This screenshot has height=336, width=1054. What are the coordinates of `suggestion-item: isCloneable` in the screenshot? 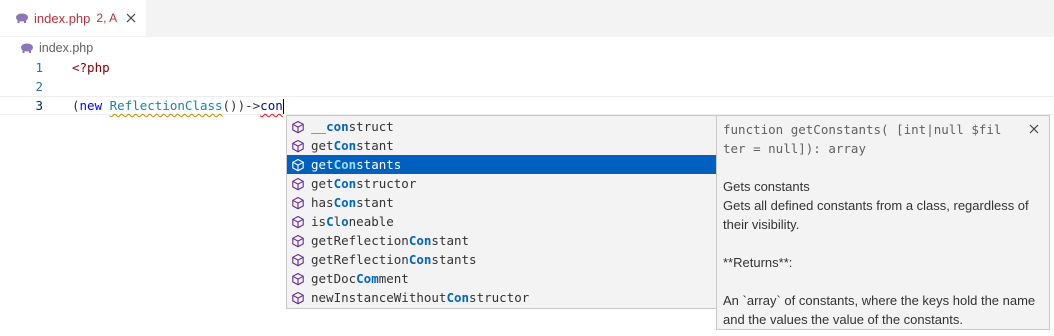 It's located at (501, 221).